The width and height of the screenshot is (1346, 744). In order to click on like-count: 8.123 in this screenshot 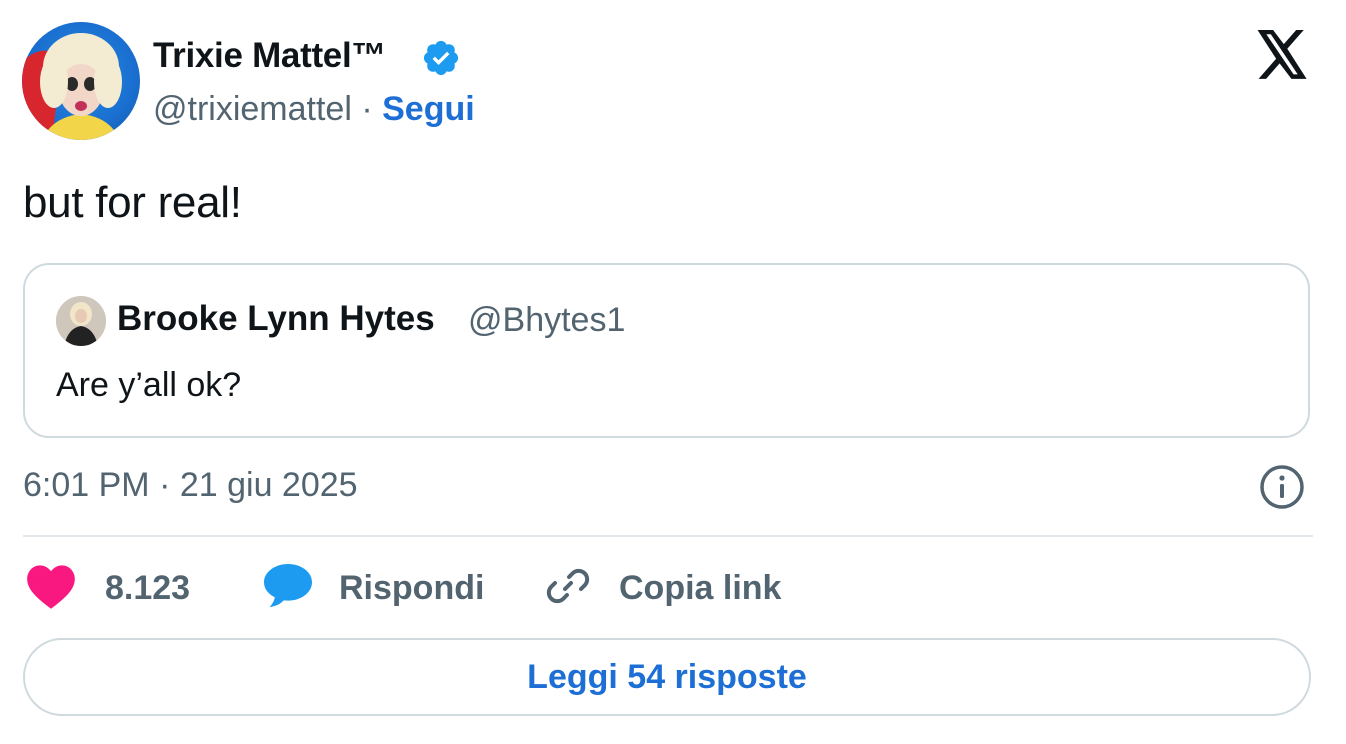, I will do `click(148, 587)`.